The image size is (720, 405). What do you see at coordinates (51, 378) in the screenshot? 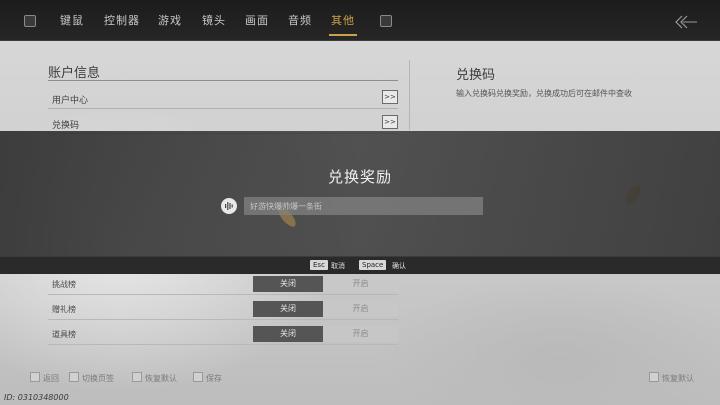
I see `hint-back: 返回` at bounding box center [51, 378].